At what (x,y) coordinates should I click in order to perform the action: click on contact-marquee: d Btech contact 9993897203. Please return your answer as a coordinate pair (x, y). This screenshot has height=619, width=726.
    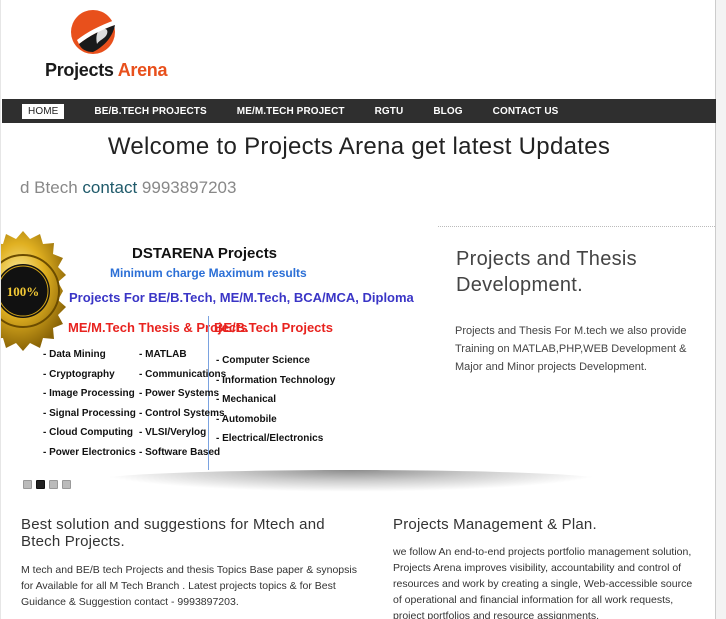
    Looking at the image, I should click on (128, 188).